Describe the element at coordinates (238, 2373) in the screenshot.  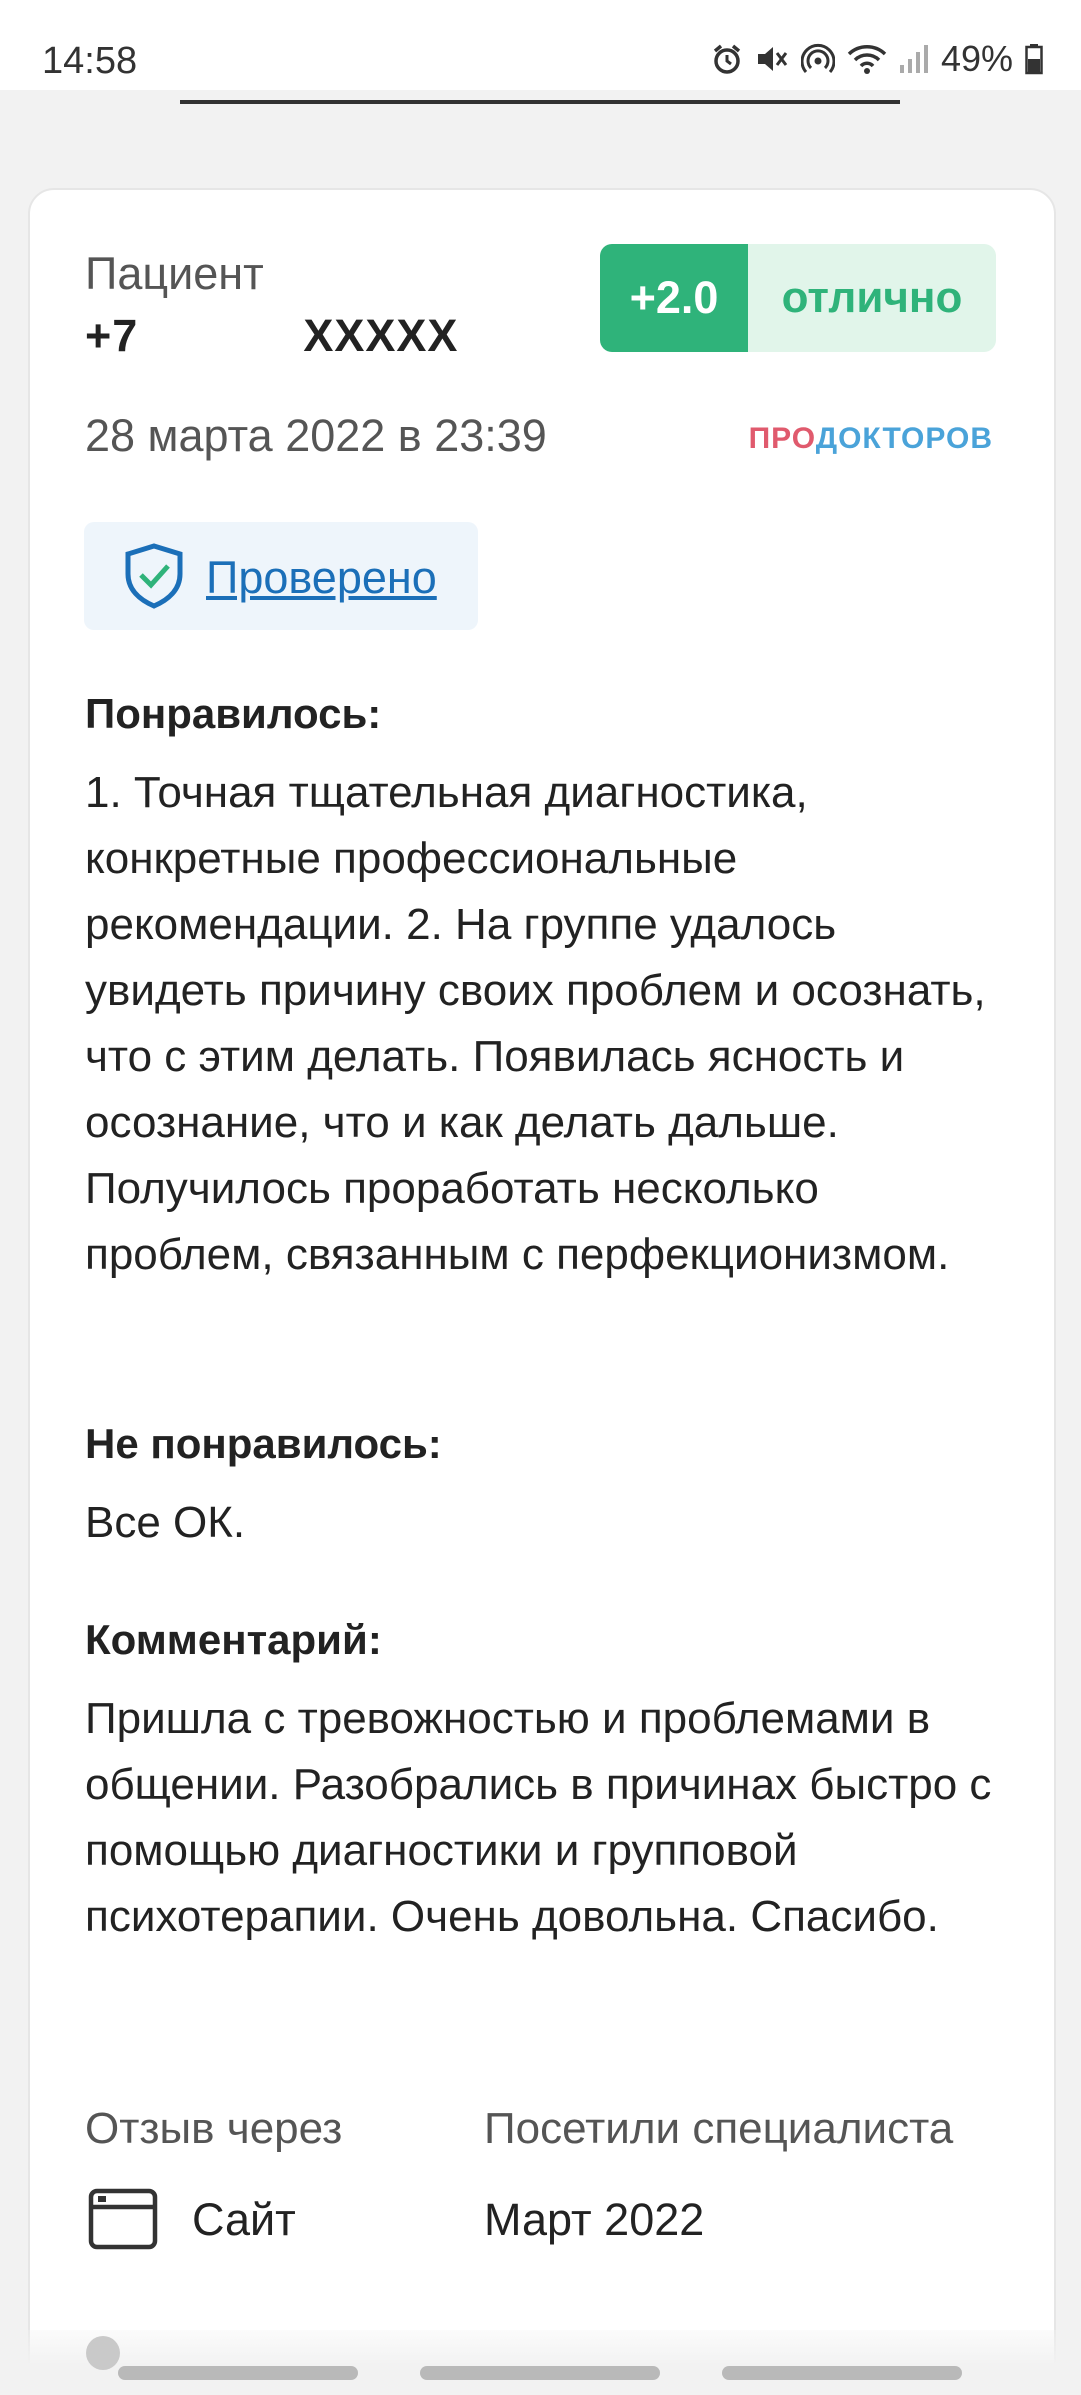
I see `nav-pill-left` at that location.